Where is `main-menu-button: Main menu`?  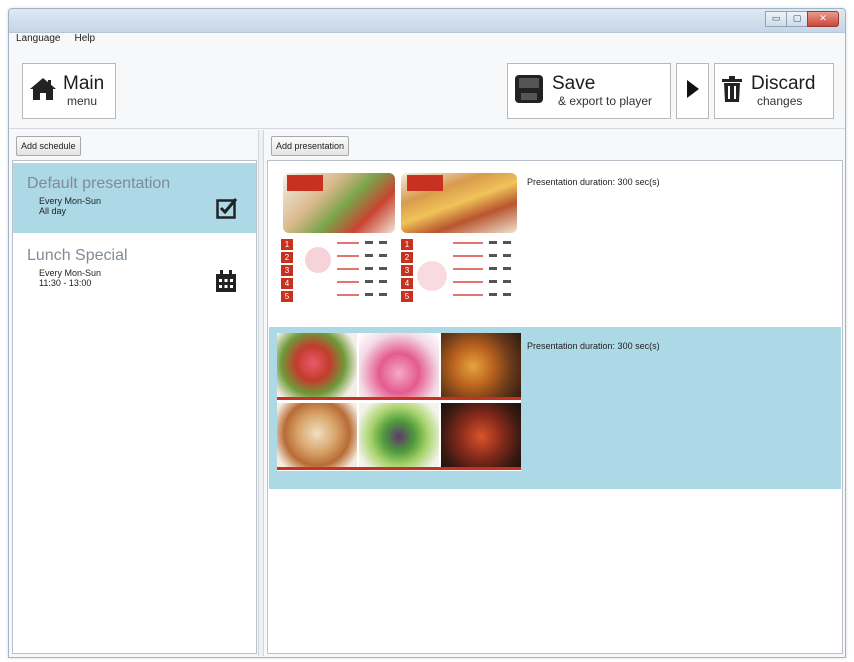 main-menu-button: Main menu is located at coordinates (69, 91).